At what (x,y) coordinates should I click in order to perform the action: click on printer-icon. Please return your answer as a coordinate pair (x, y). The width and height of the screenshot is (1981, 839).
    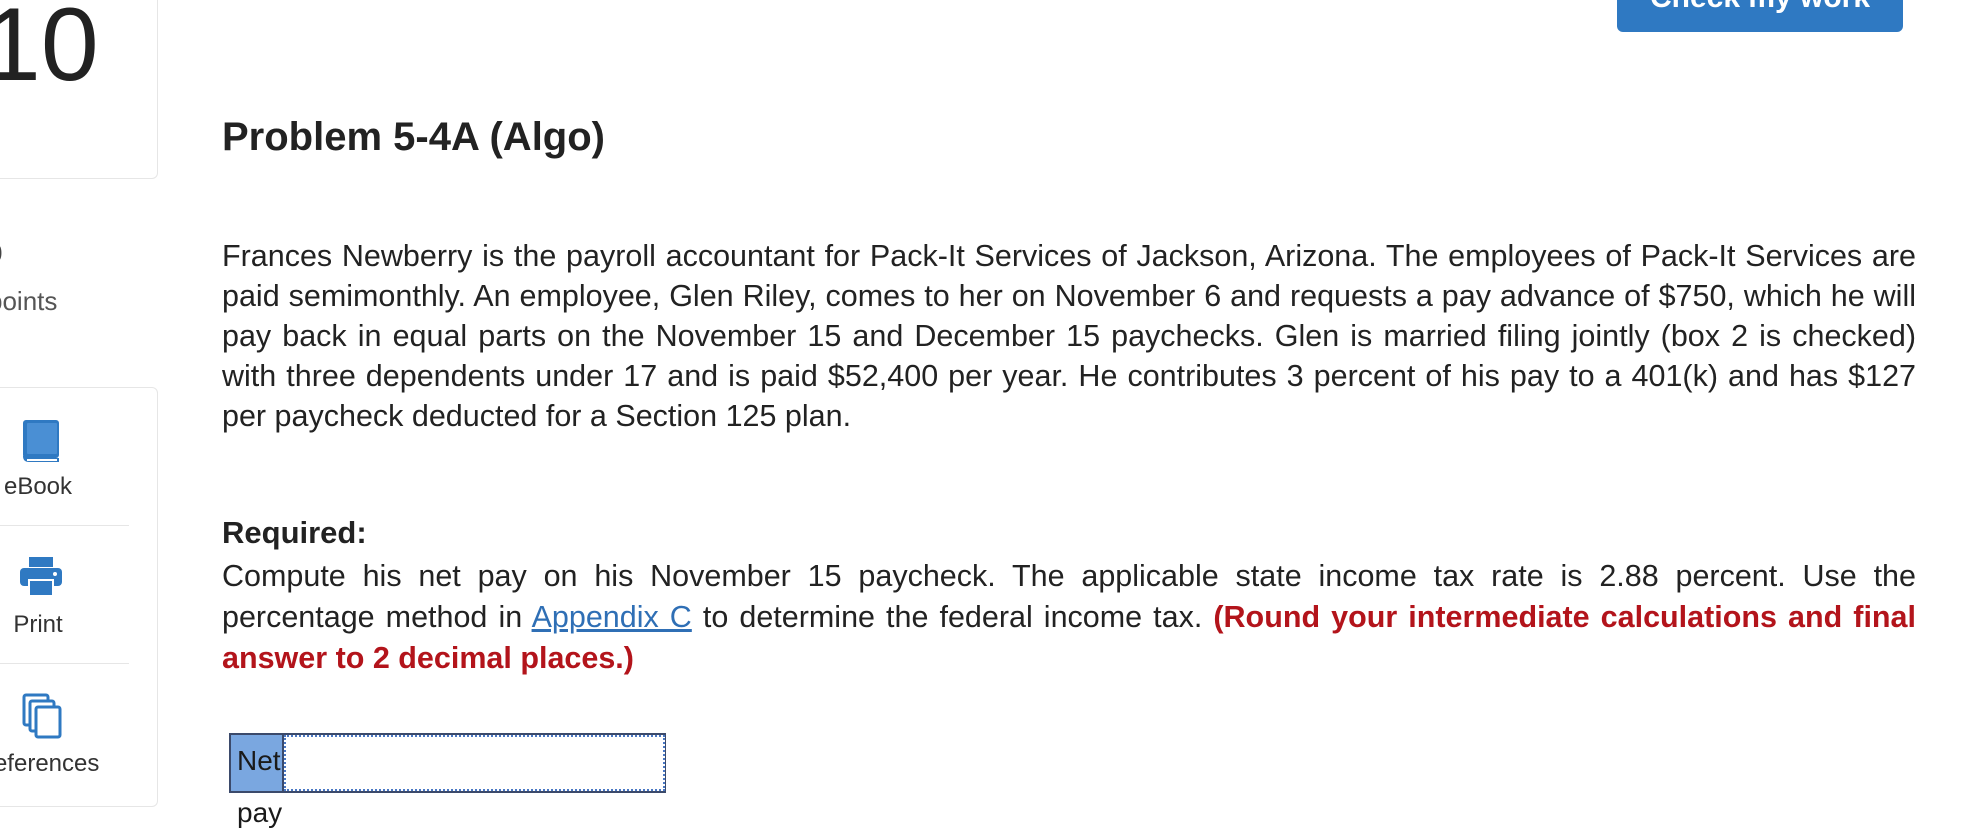
    Looking at the image, I should click on (41, 577).